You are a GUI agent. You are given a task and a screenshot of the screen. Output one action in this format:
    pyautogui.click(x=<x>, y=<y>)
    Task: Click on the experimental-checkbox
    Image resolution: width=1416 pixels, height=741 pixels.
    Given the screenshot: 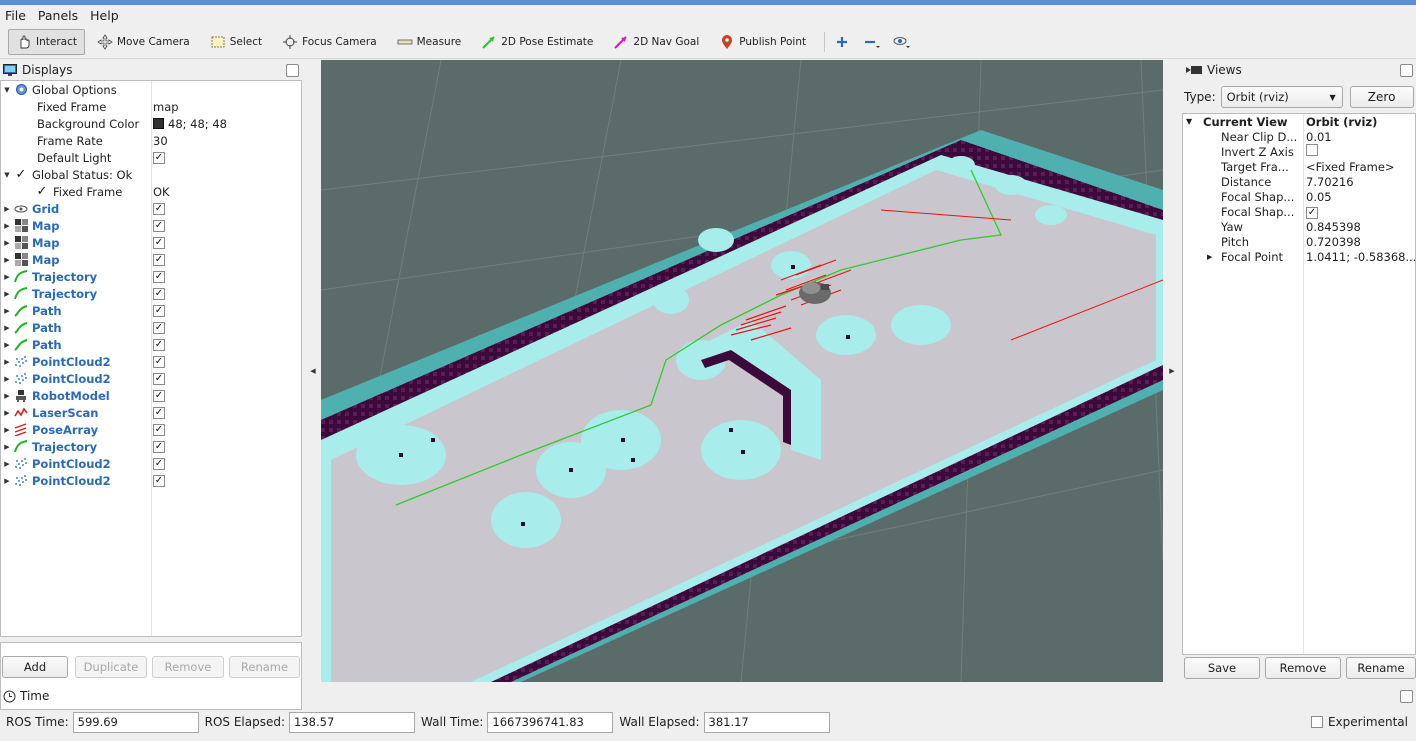 What is the action you would take?
    pyautogui.click(x=1316, y=722)
    